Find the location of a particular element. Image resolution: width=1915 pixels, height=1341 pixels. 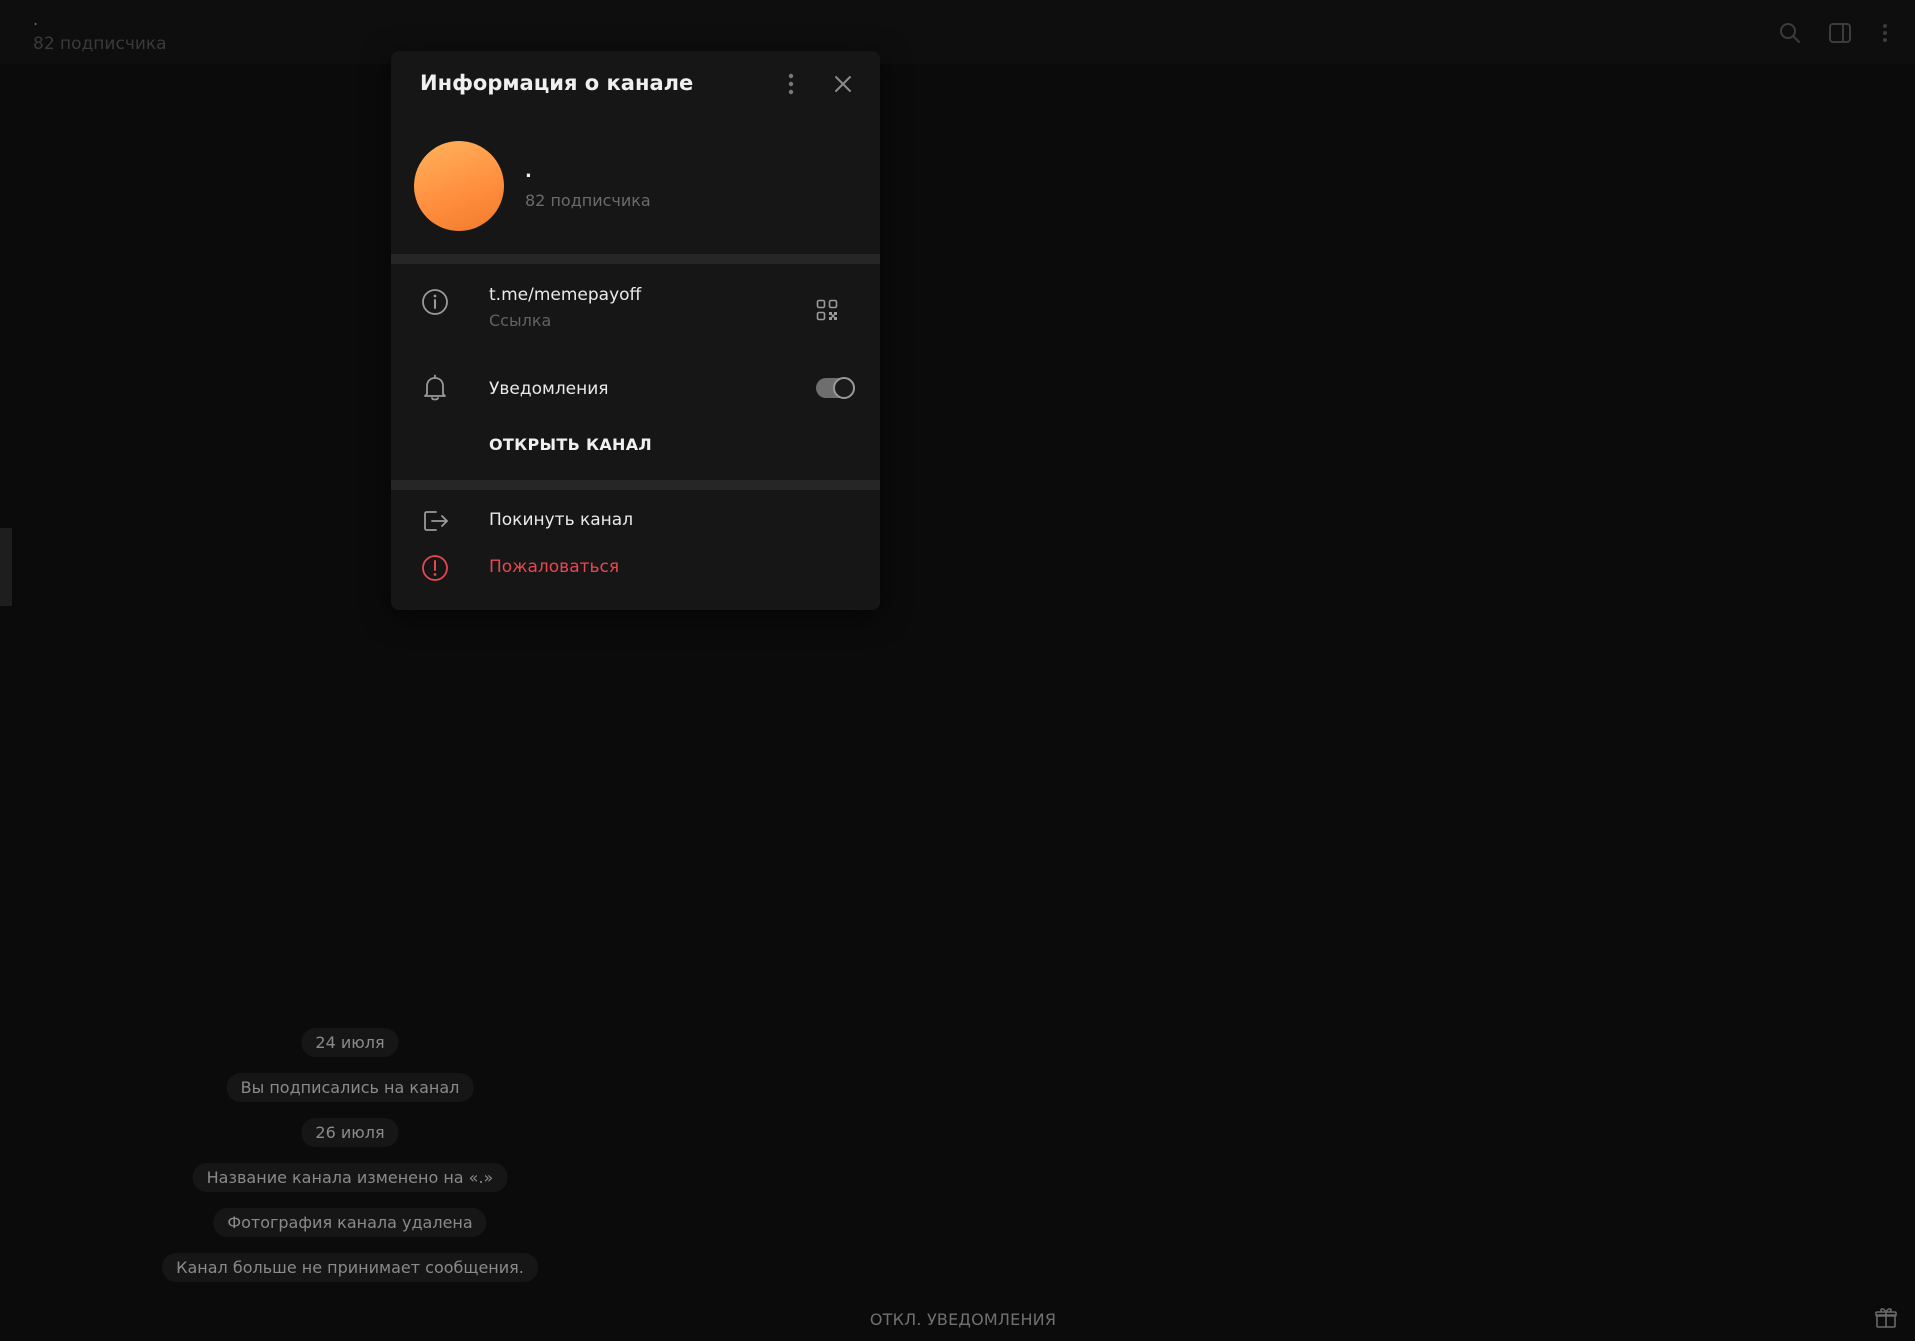

service-message: 26 июля is located at coordinates (350, 1132).